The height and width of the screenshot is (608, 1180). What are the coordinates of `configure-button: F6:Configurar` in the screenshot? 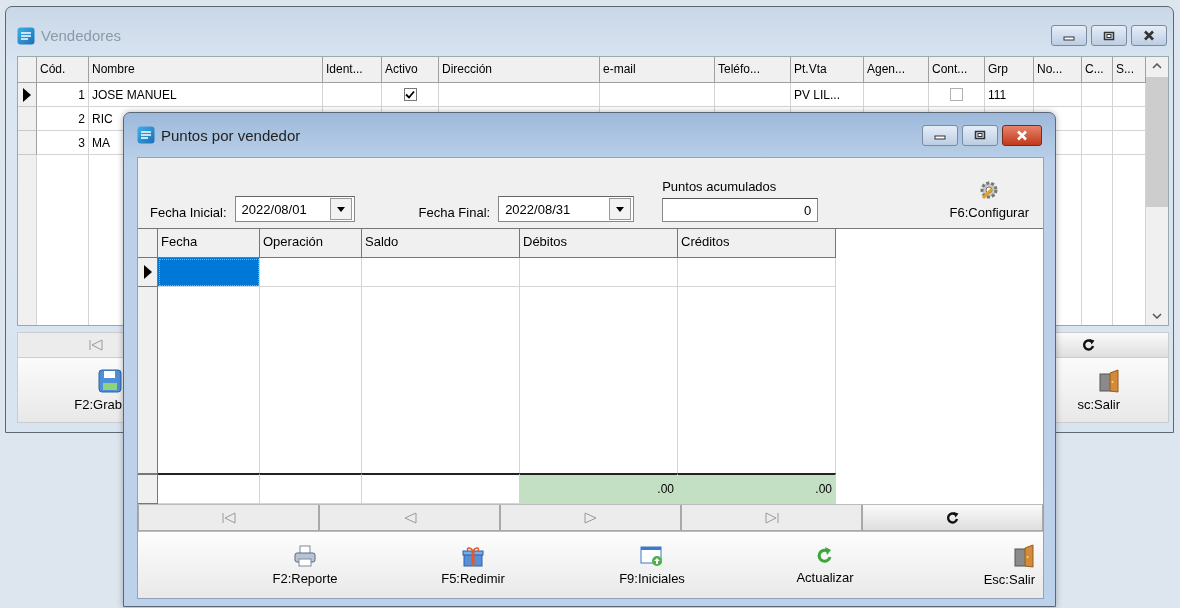 It's located at (989, 200).